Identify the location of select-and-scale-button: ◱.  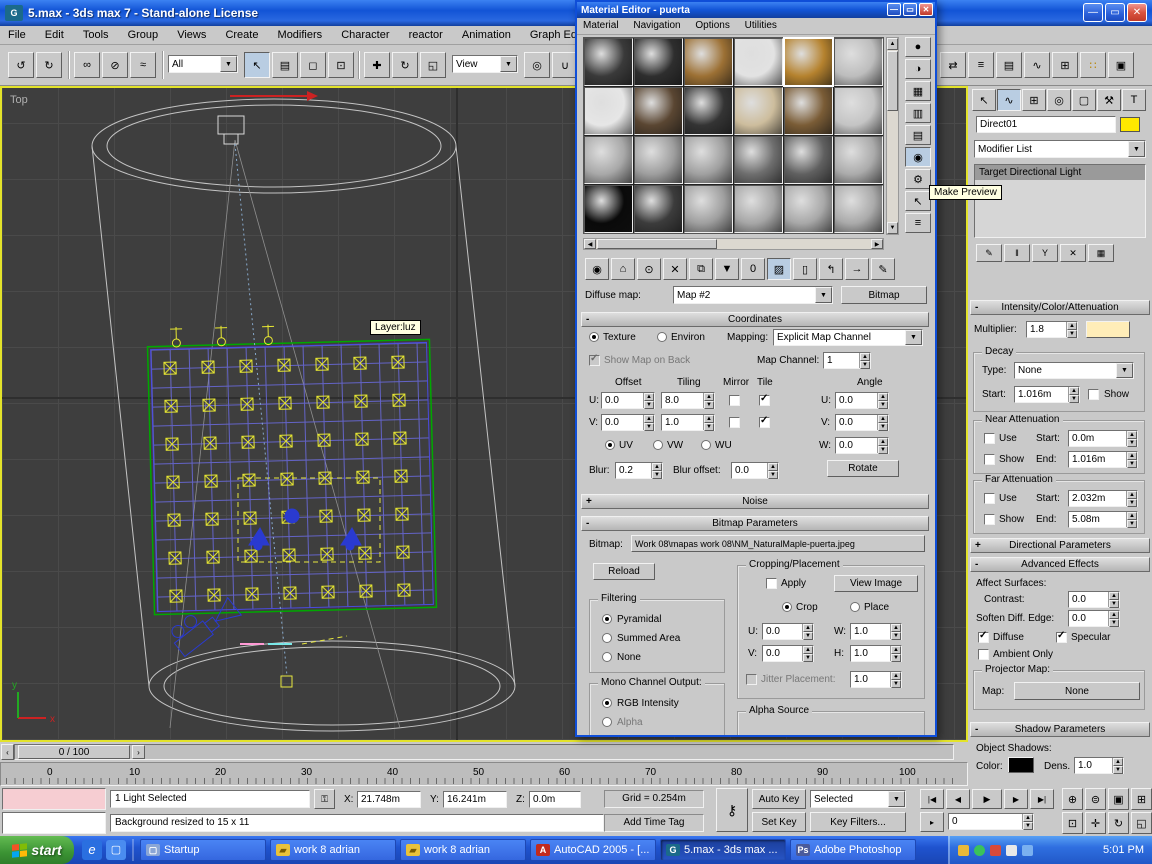
(433, 65).